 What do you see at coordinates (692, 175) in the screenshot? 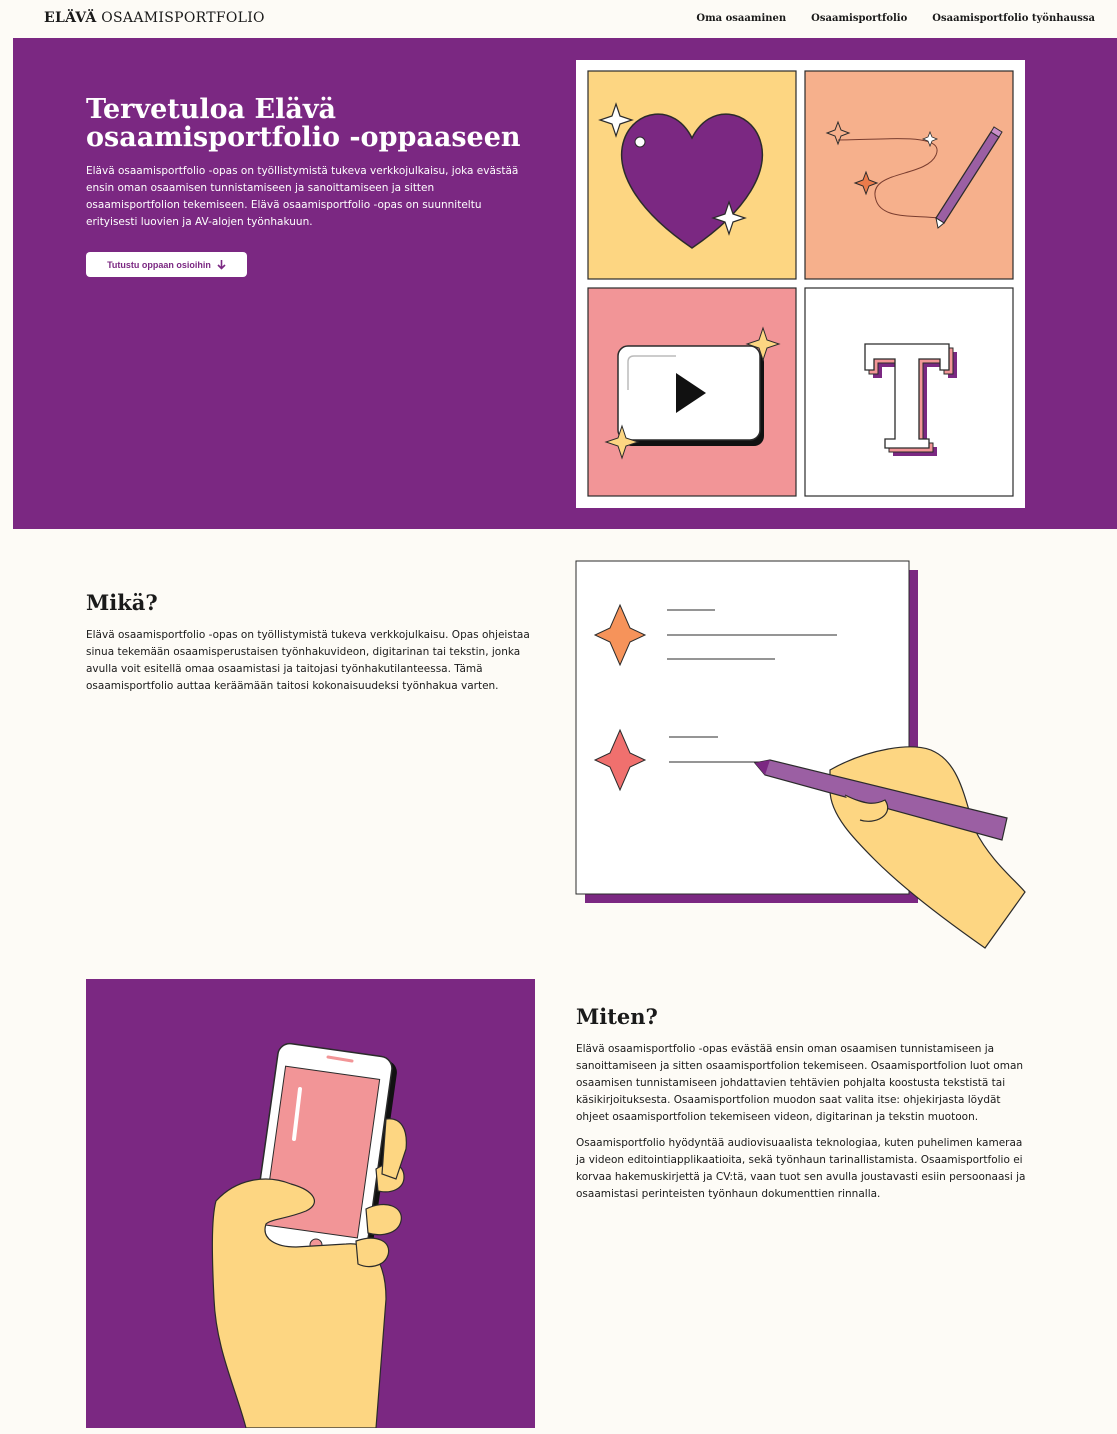
I see `heart-tile` at bounding box center [692, 175].